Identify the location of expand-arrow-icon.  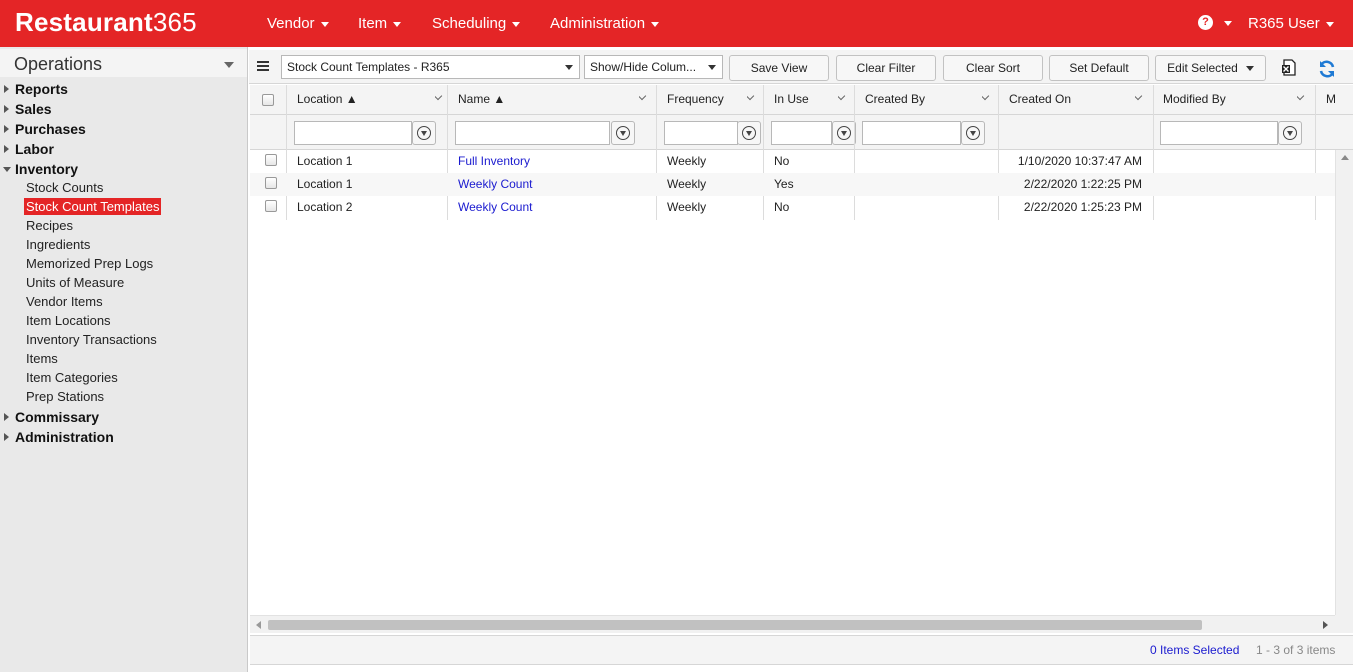
(6, 149).